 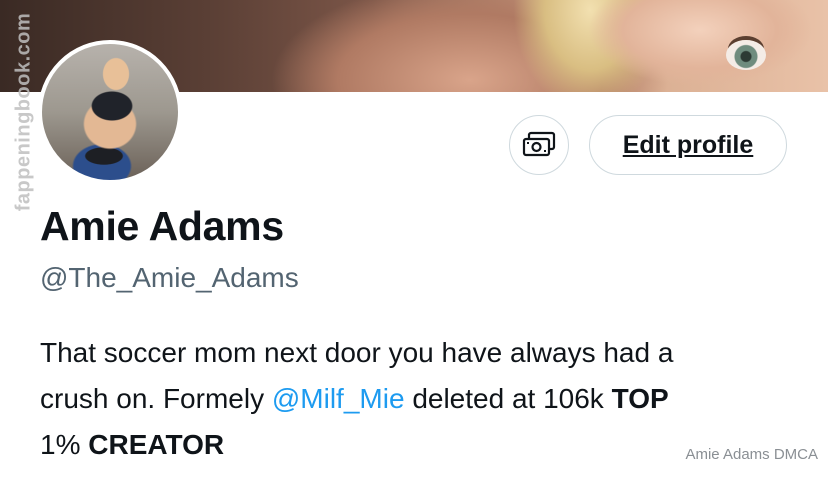 What do you see at coordinates (751, 454) in the screenshot?
I see `dmca-credit: Amie Adams DMCA` at bounding box center [751, 454].